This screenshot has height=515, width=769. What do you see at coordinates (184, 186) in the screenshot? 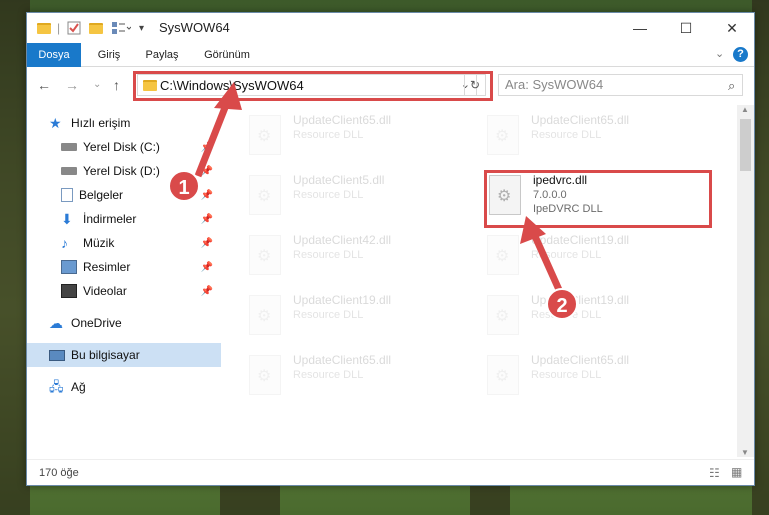
I see `callout-1: 1` at bounding box center [184, 186].